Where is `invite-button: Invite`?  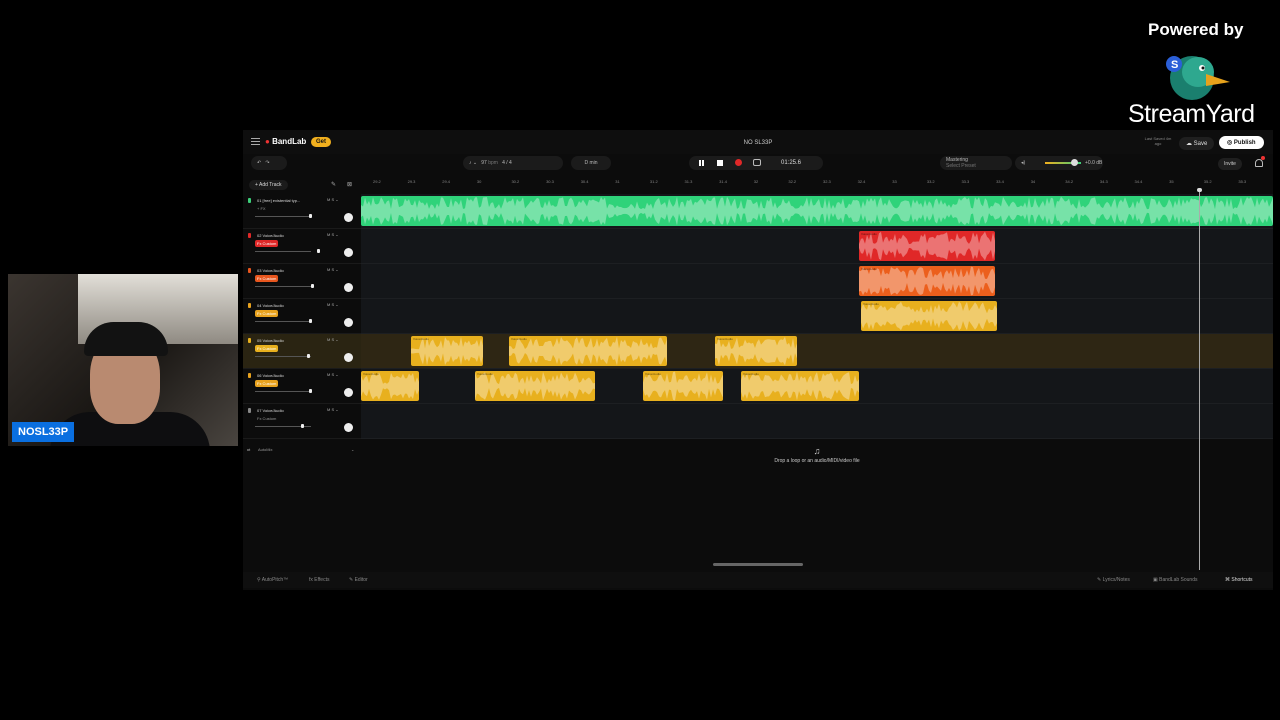
invite-button: Invite is located at coordinates (1230, 164).